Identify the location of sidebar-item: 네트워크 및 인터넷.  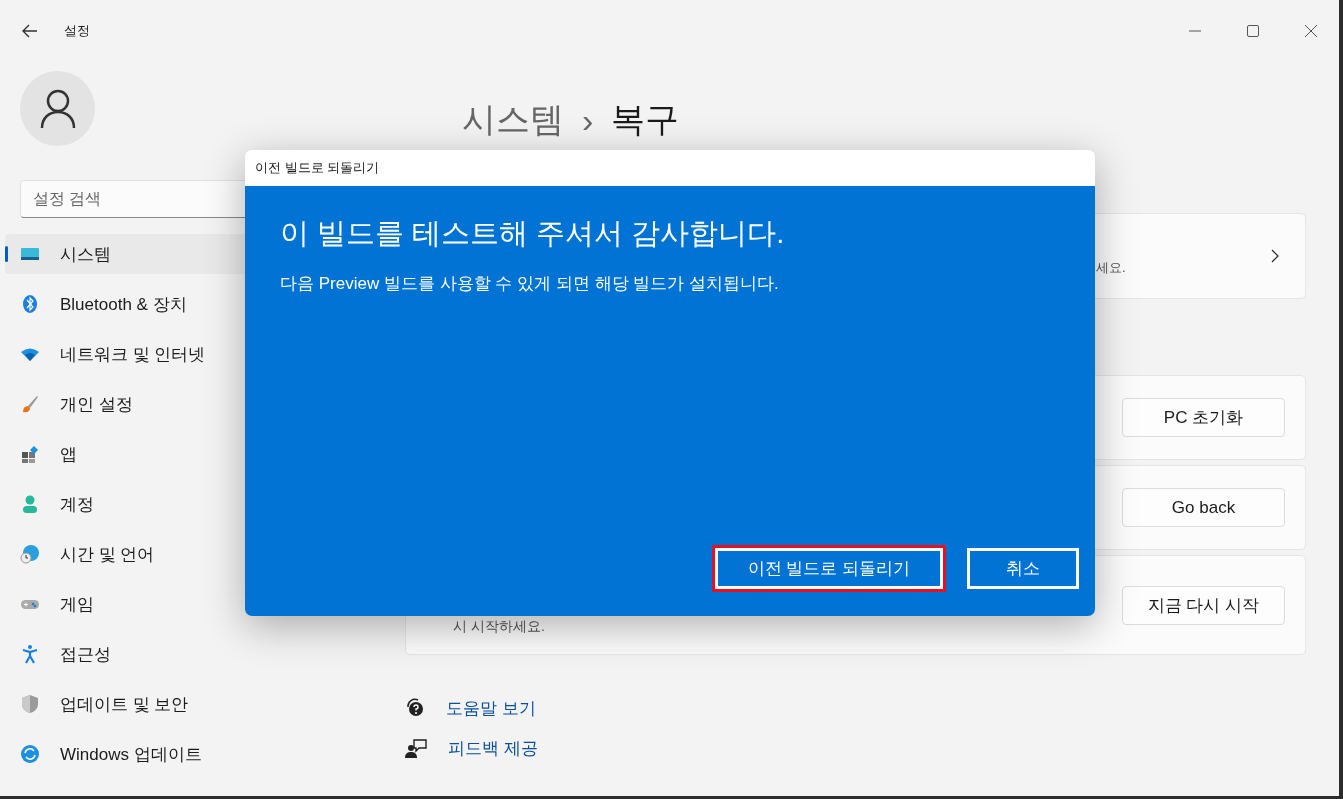
(170, 354).